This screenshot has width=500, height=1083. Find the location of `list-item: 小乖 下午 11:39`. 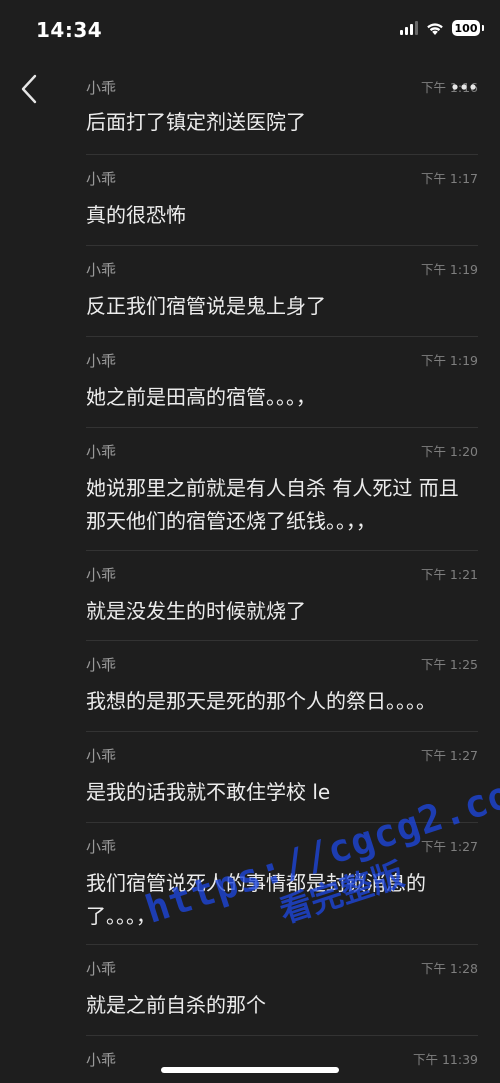

list-item: 小乖 下午 11:39 is located at coordinates (282, 1059).